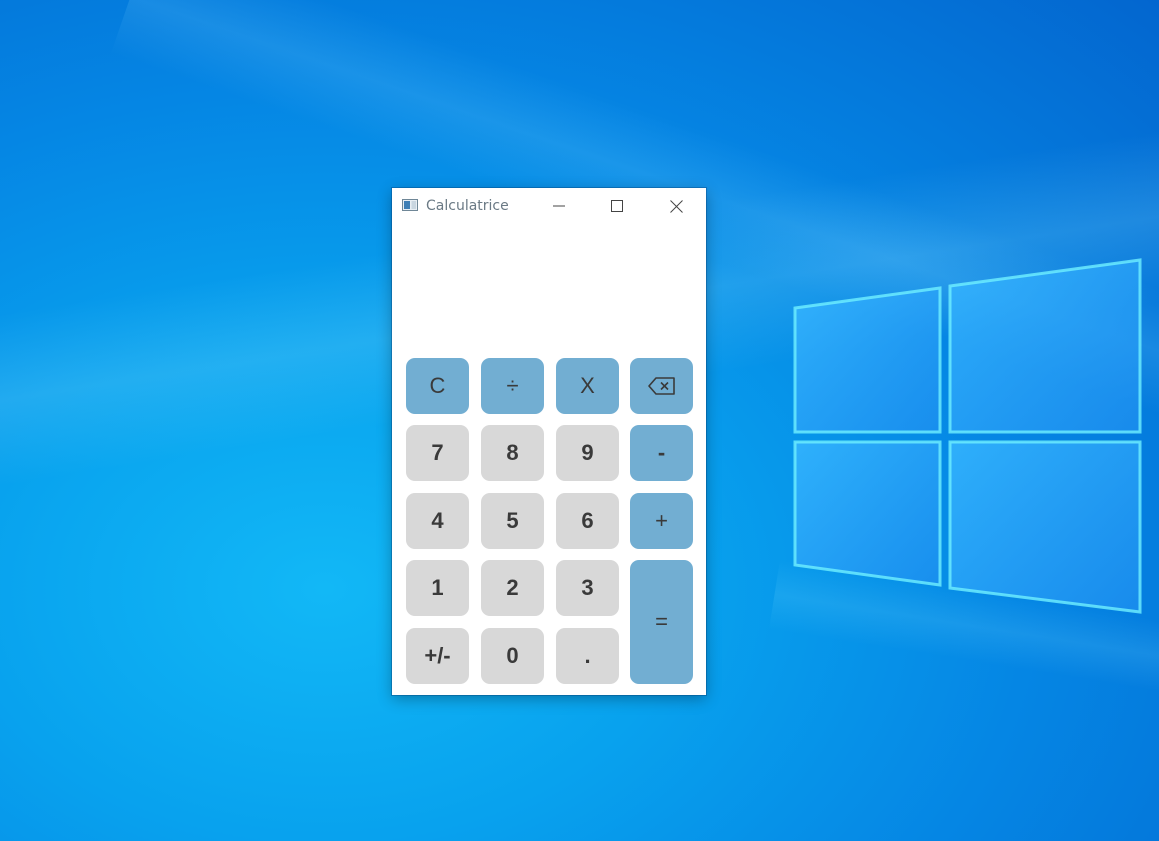 The image size is (1159, 841). I want to click on maximize-icon, so click(617, 206).